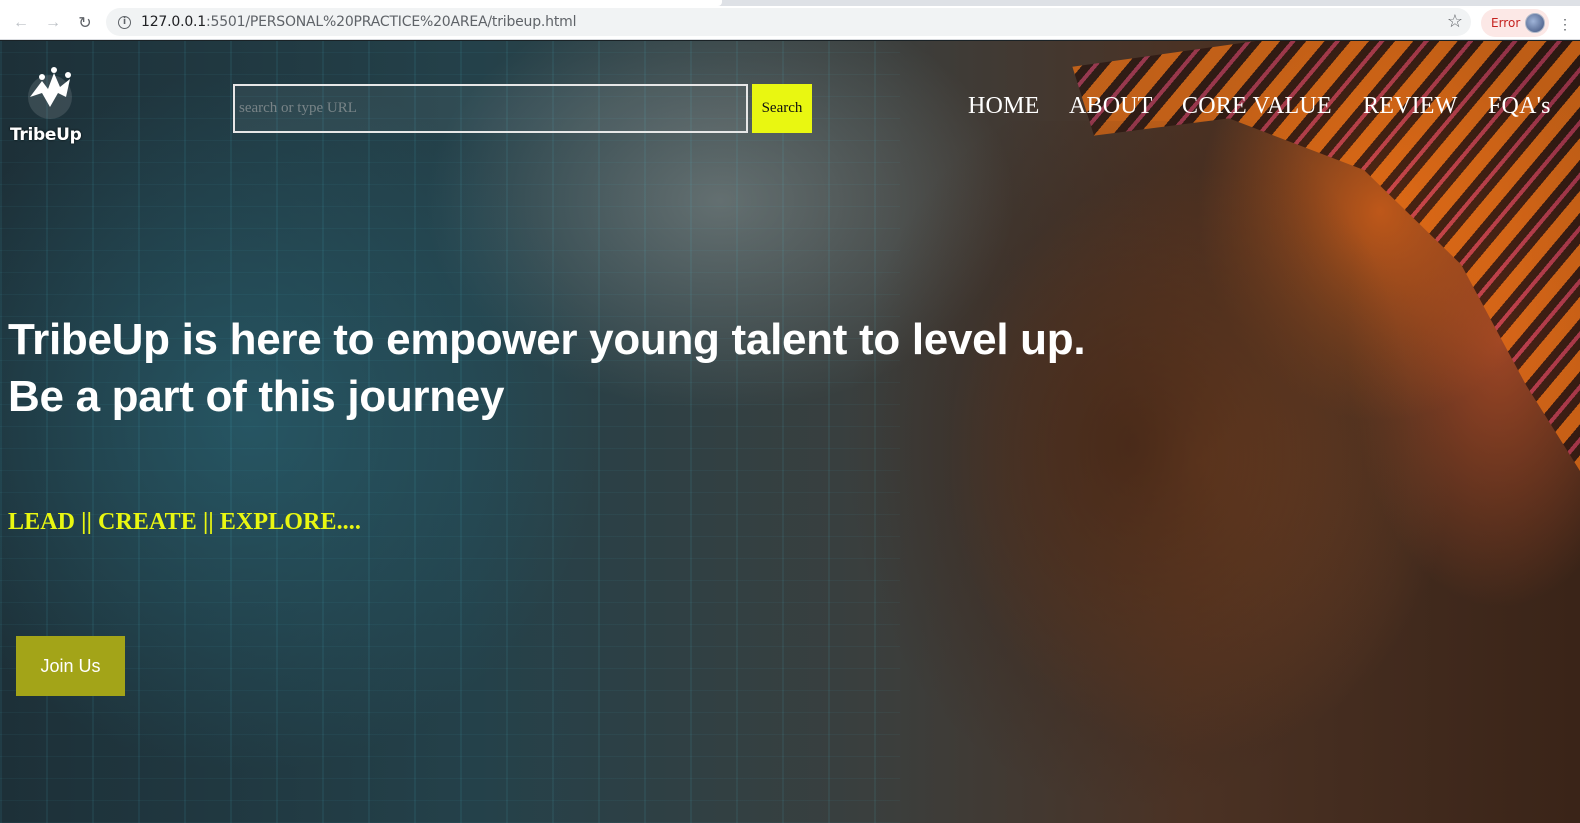  I want to click on logo: TribeUp, so click(49, 108).